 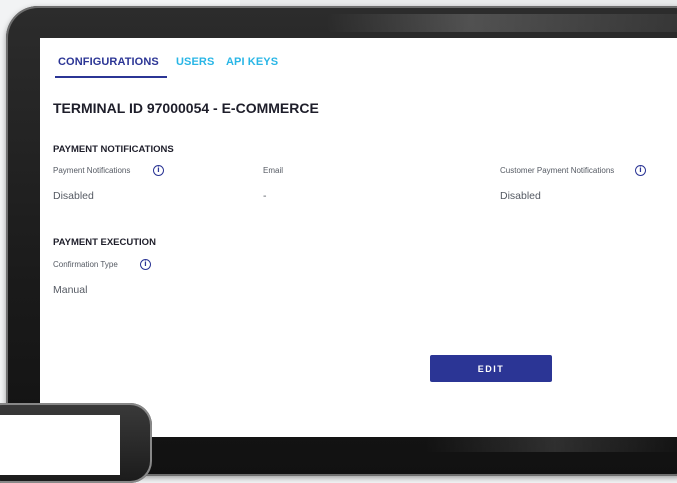 What do you see at coordinates (186, 108) in the screenshot?
I see `page-title: TERMINAL ID 97000054 - E-COMMERCE` at bounding box center [186, 108].